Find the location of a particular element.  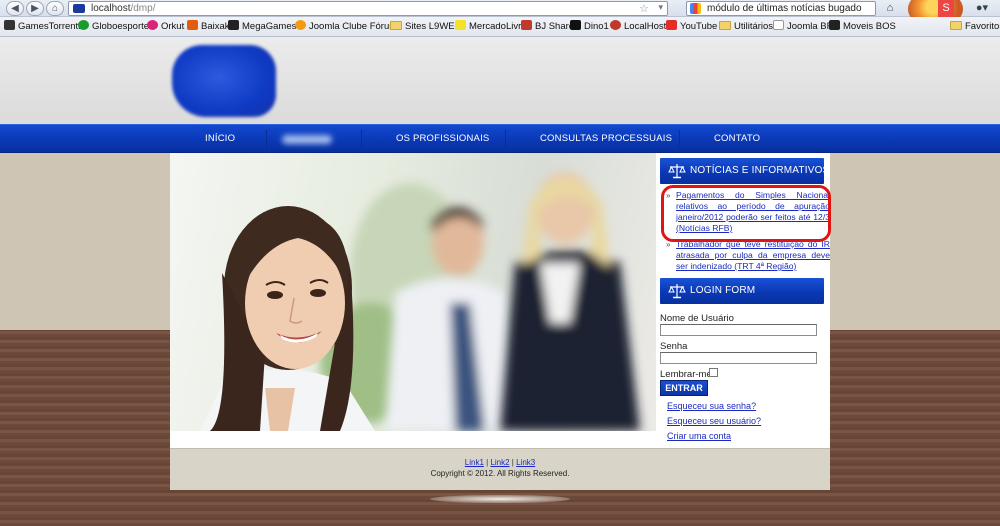

site-logo-blurred is located at coordinates (224, 81).